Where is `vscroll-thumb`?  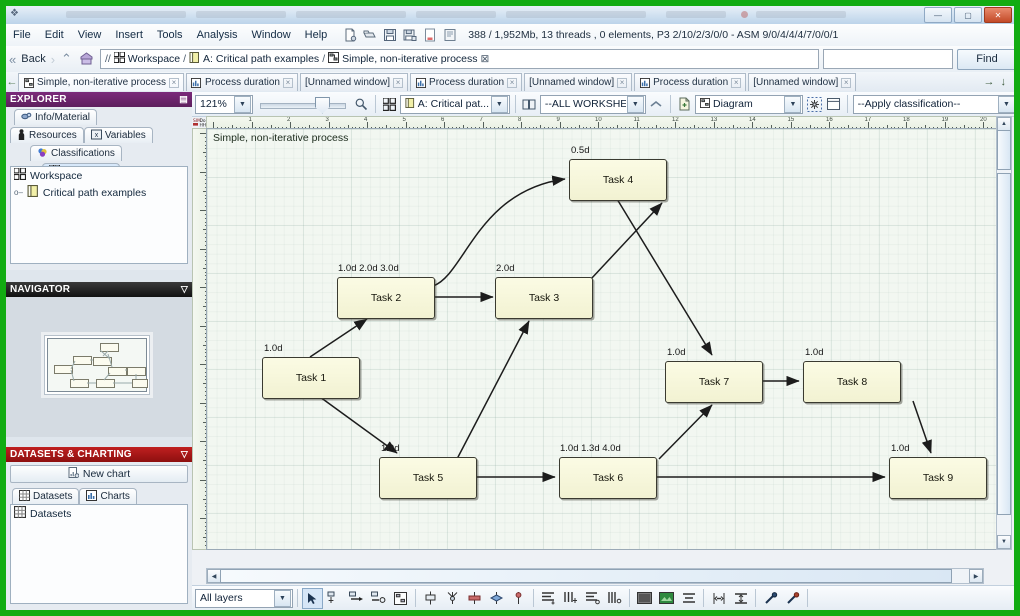
vscroll-thumb is located at coordinates (1004, 344).